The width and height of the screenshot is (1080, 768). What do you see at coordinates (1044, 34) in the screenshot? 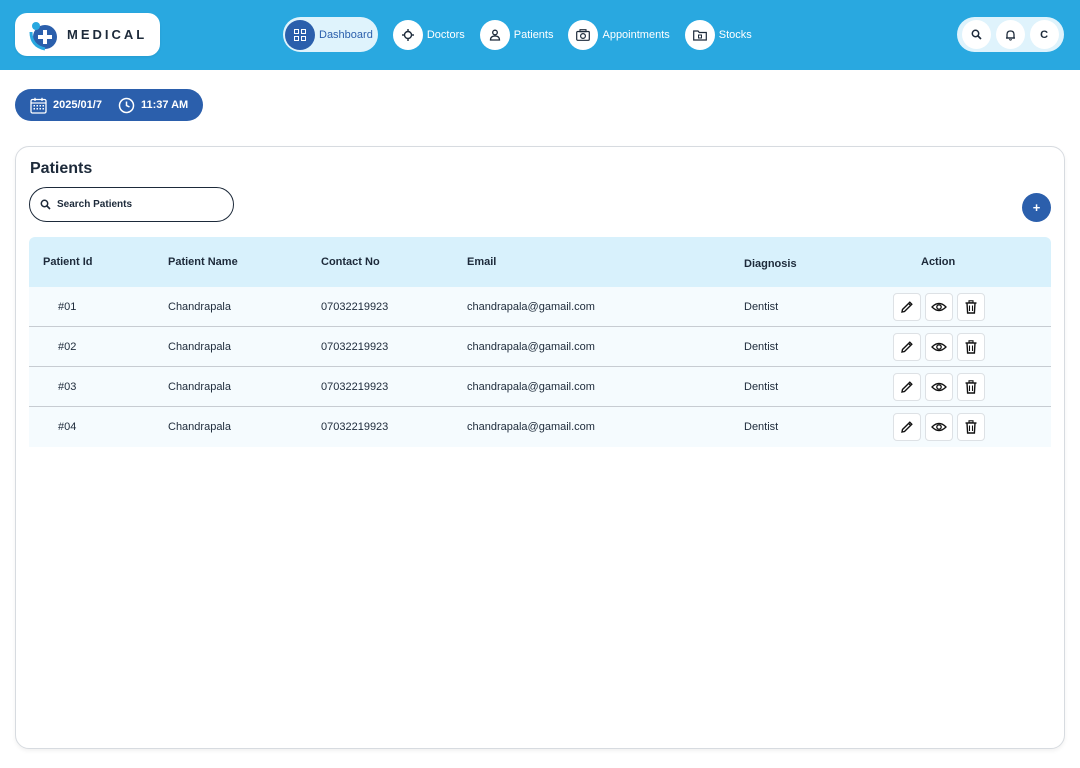
I see `avatar: C` at bounding box center [1044, 34].